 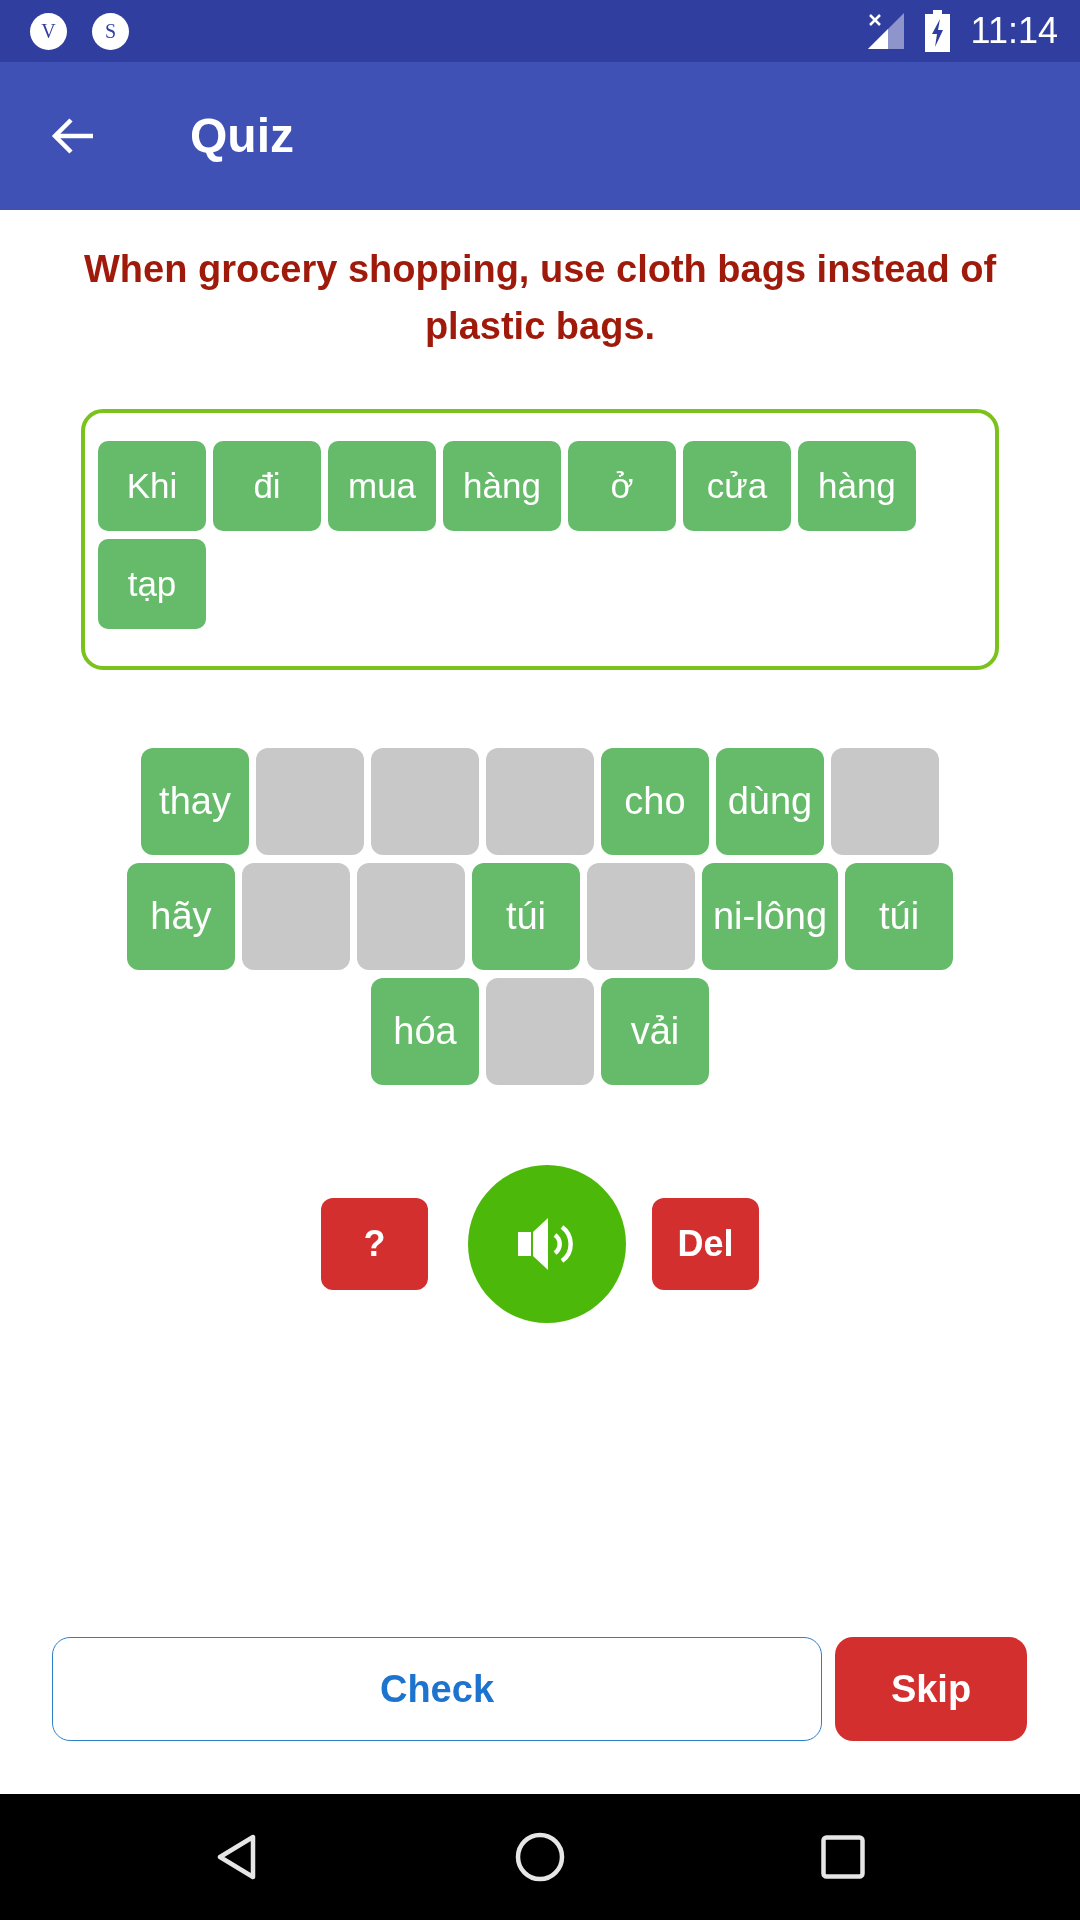 What do you see at coordinates (382, 486) in the screenshot?
I see `answer-word-chip: mua` at bounding box center [382, 486].